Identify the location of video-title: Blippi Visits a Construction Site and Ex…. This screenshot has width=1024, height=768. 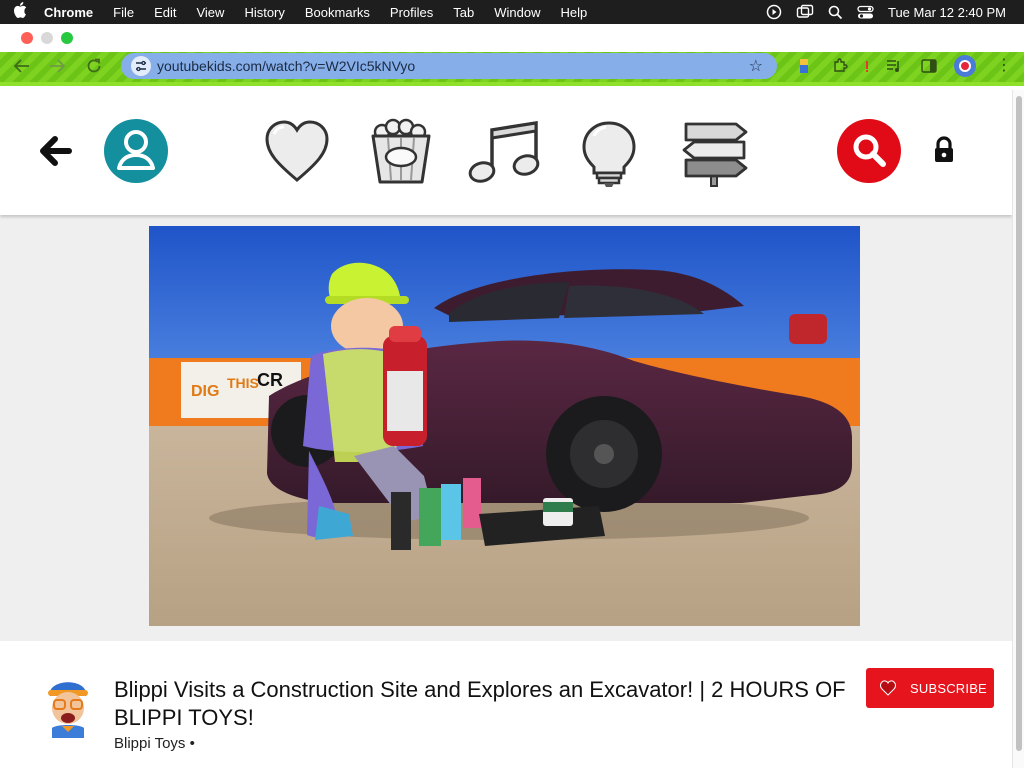
(480, 703).